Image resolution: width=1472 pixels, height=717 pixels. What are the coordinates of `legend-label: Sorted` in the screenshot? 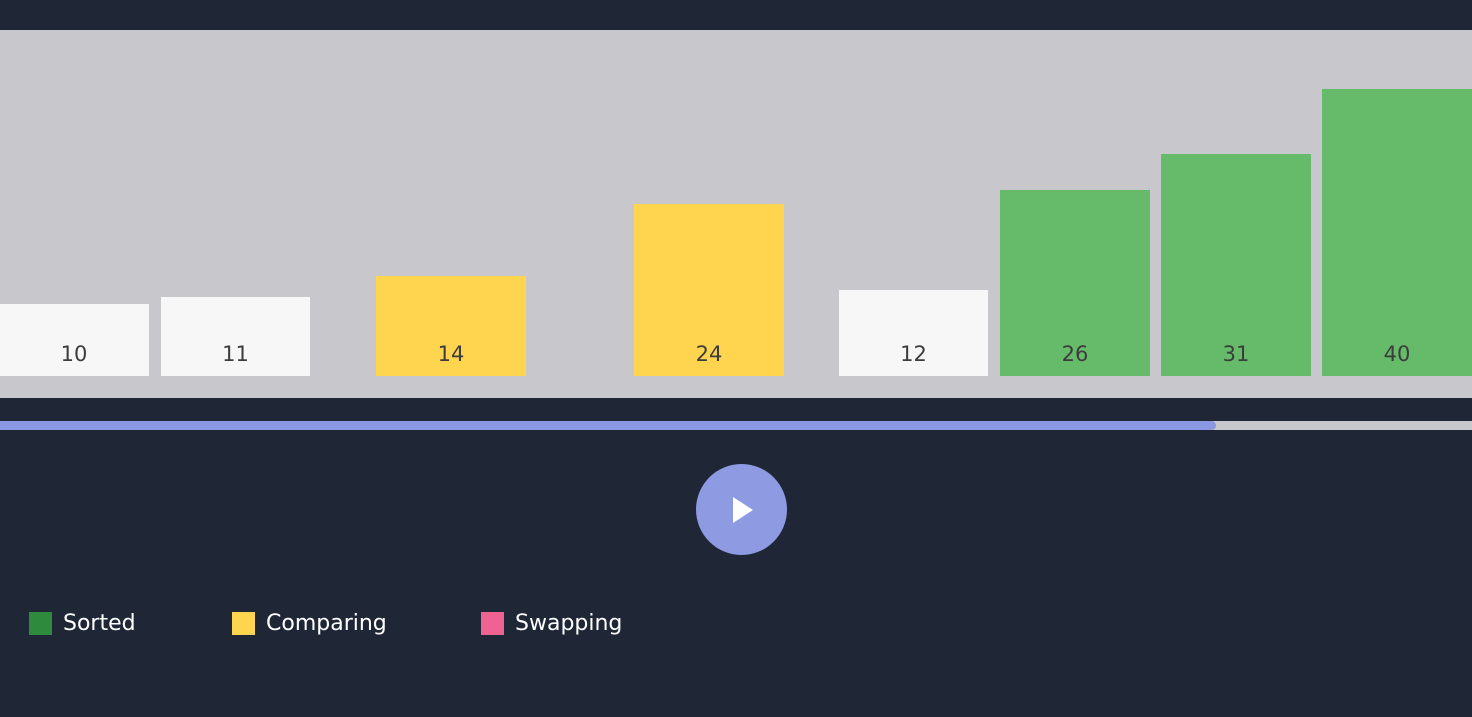 It's located at (99, 623).